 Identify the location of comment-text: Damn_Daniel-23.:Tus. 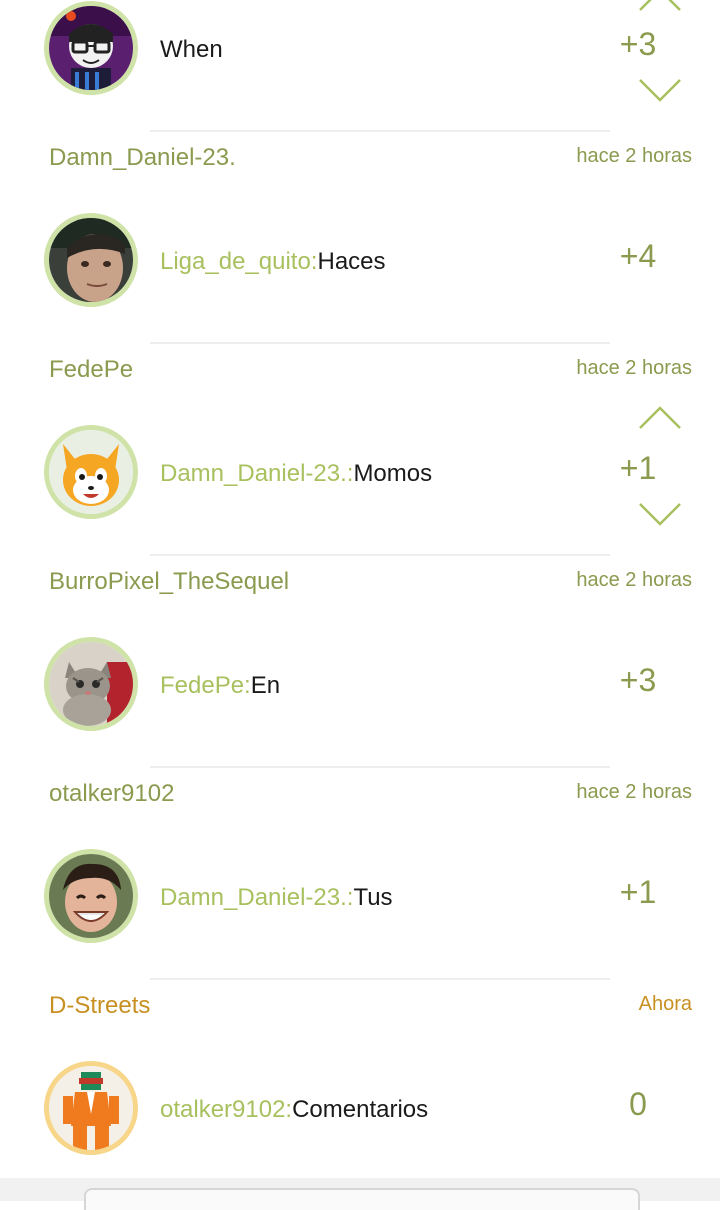
(276, 897).